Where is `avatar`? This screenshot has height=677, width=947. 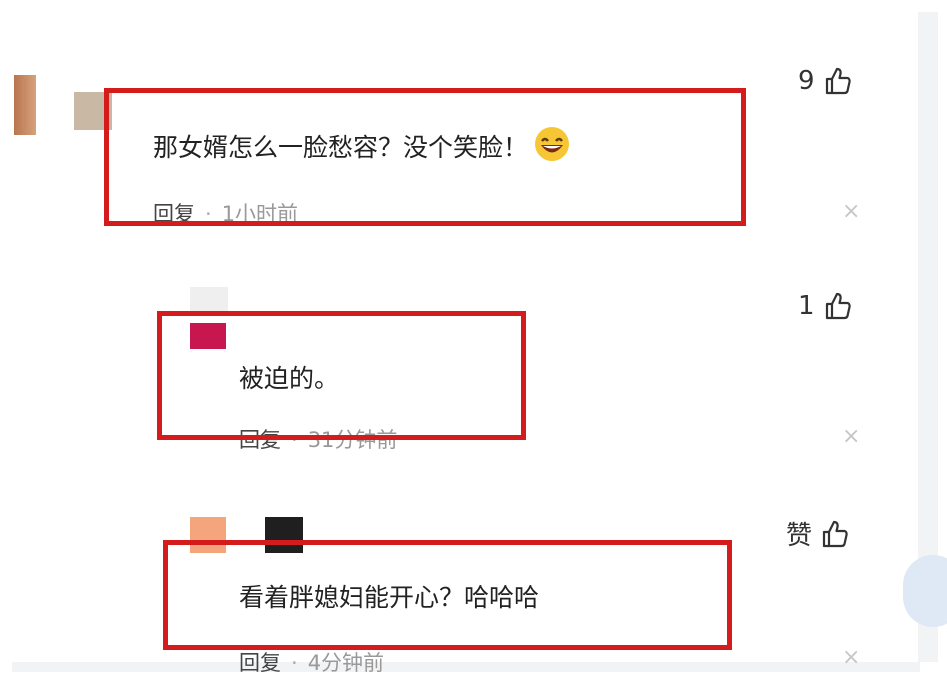
avatar is located at coordinates (25, 105).